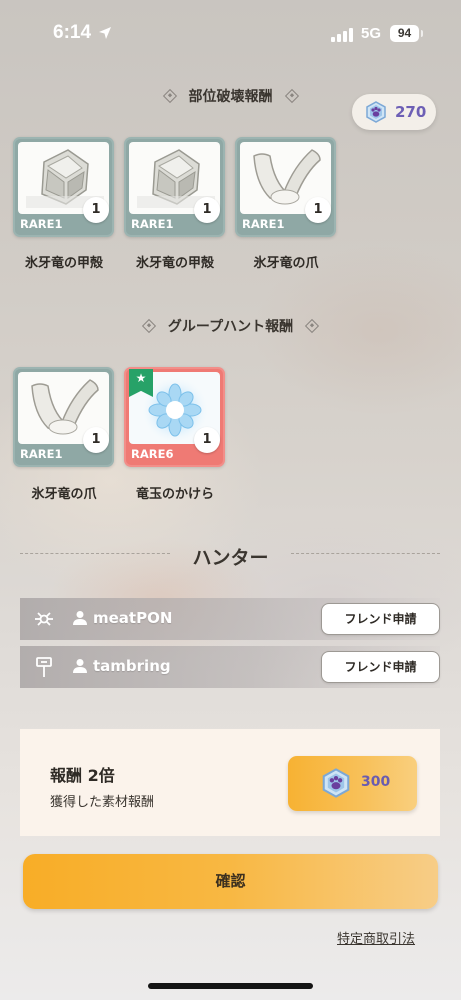 The height and width of the screenshot is (1000, 461). Describe the element at coordinates (102, 802) in the screenshot. I see `double-reward-subtitle: 獲得した素材報酬` at that location.